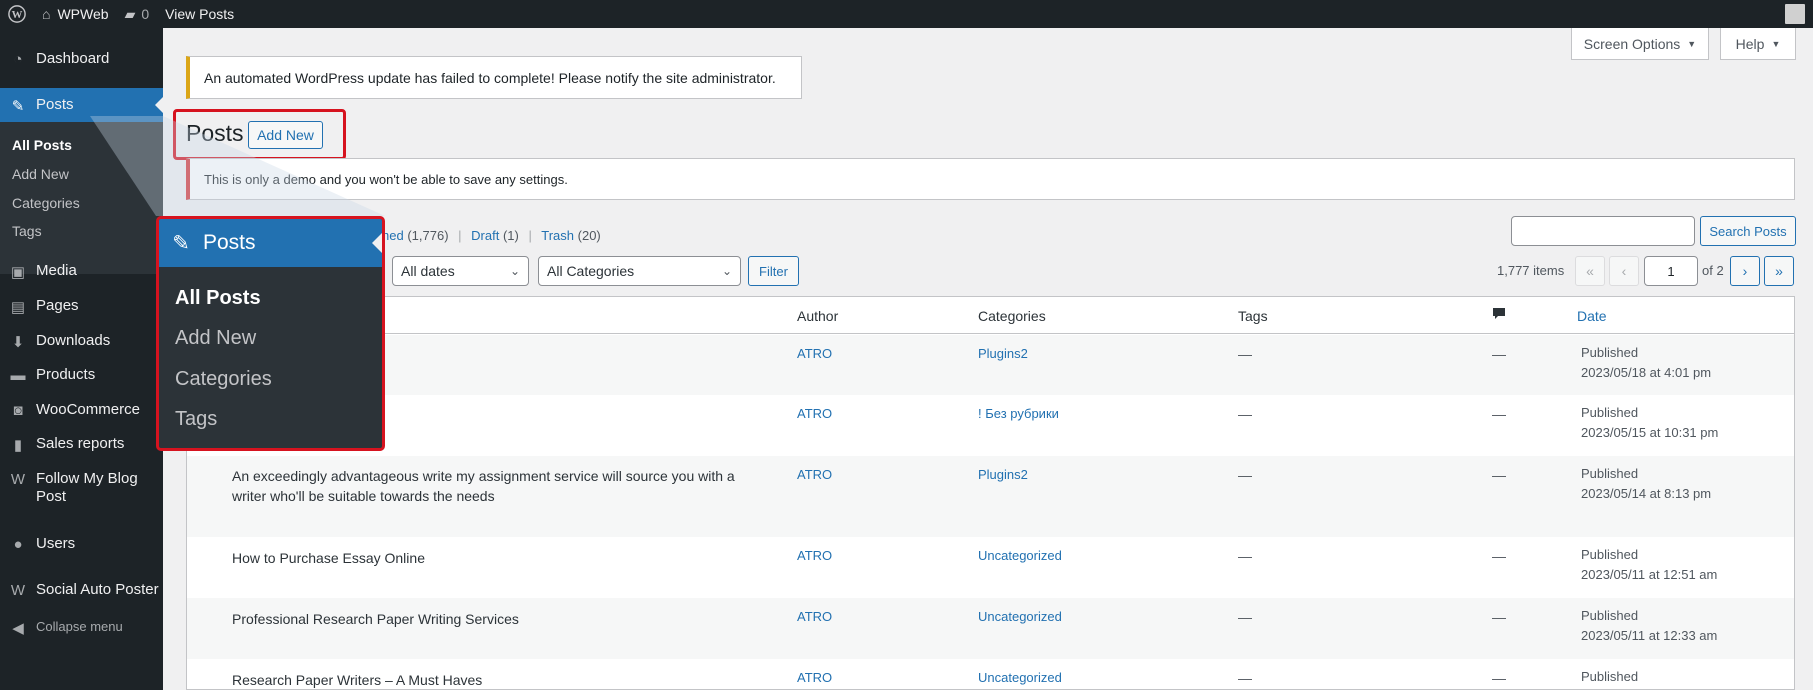  I want to click on next-page-button: ›, so click(1745, 271).